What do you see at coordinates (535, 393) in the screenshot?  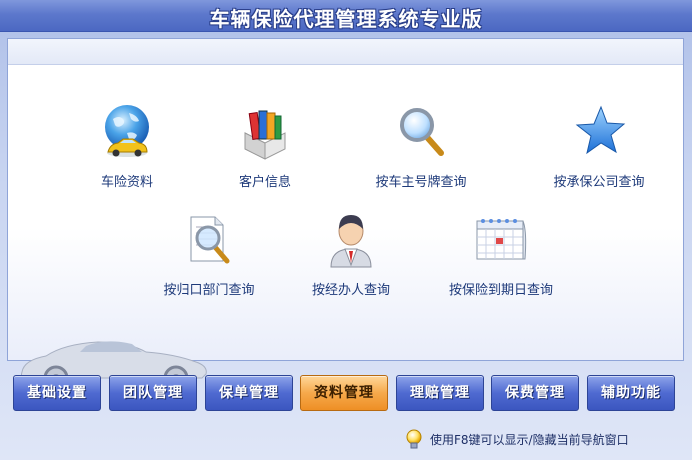 I see `nav-premium-management-button: 保费管理` at bounding box center [535, 393].